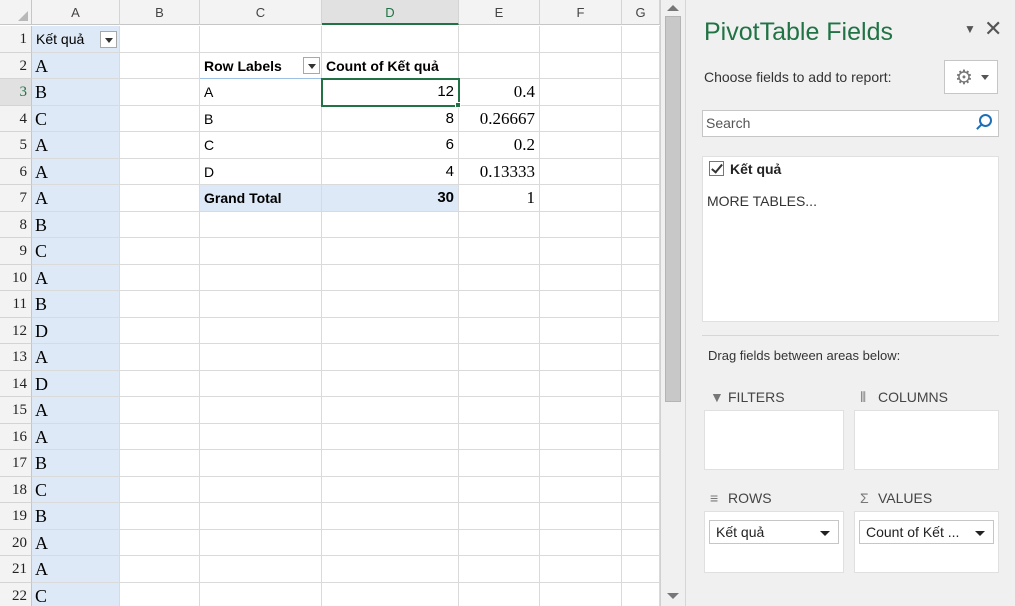 The width and height of the screenshot is (1015, 606). What do you see at coordinates (641, 12) in the screenshot?
I see `column-header: G` at bounding box center [641, 12].